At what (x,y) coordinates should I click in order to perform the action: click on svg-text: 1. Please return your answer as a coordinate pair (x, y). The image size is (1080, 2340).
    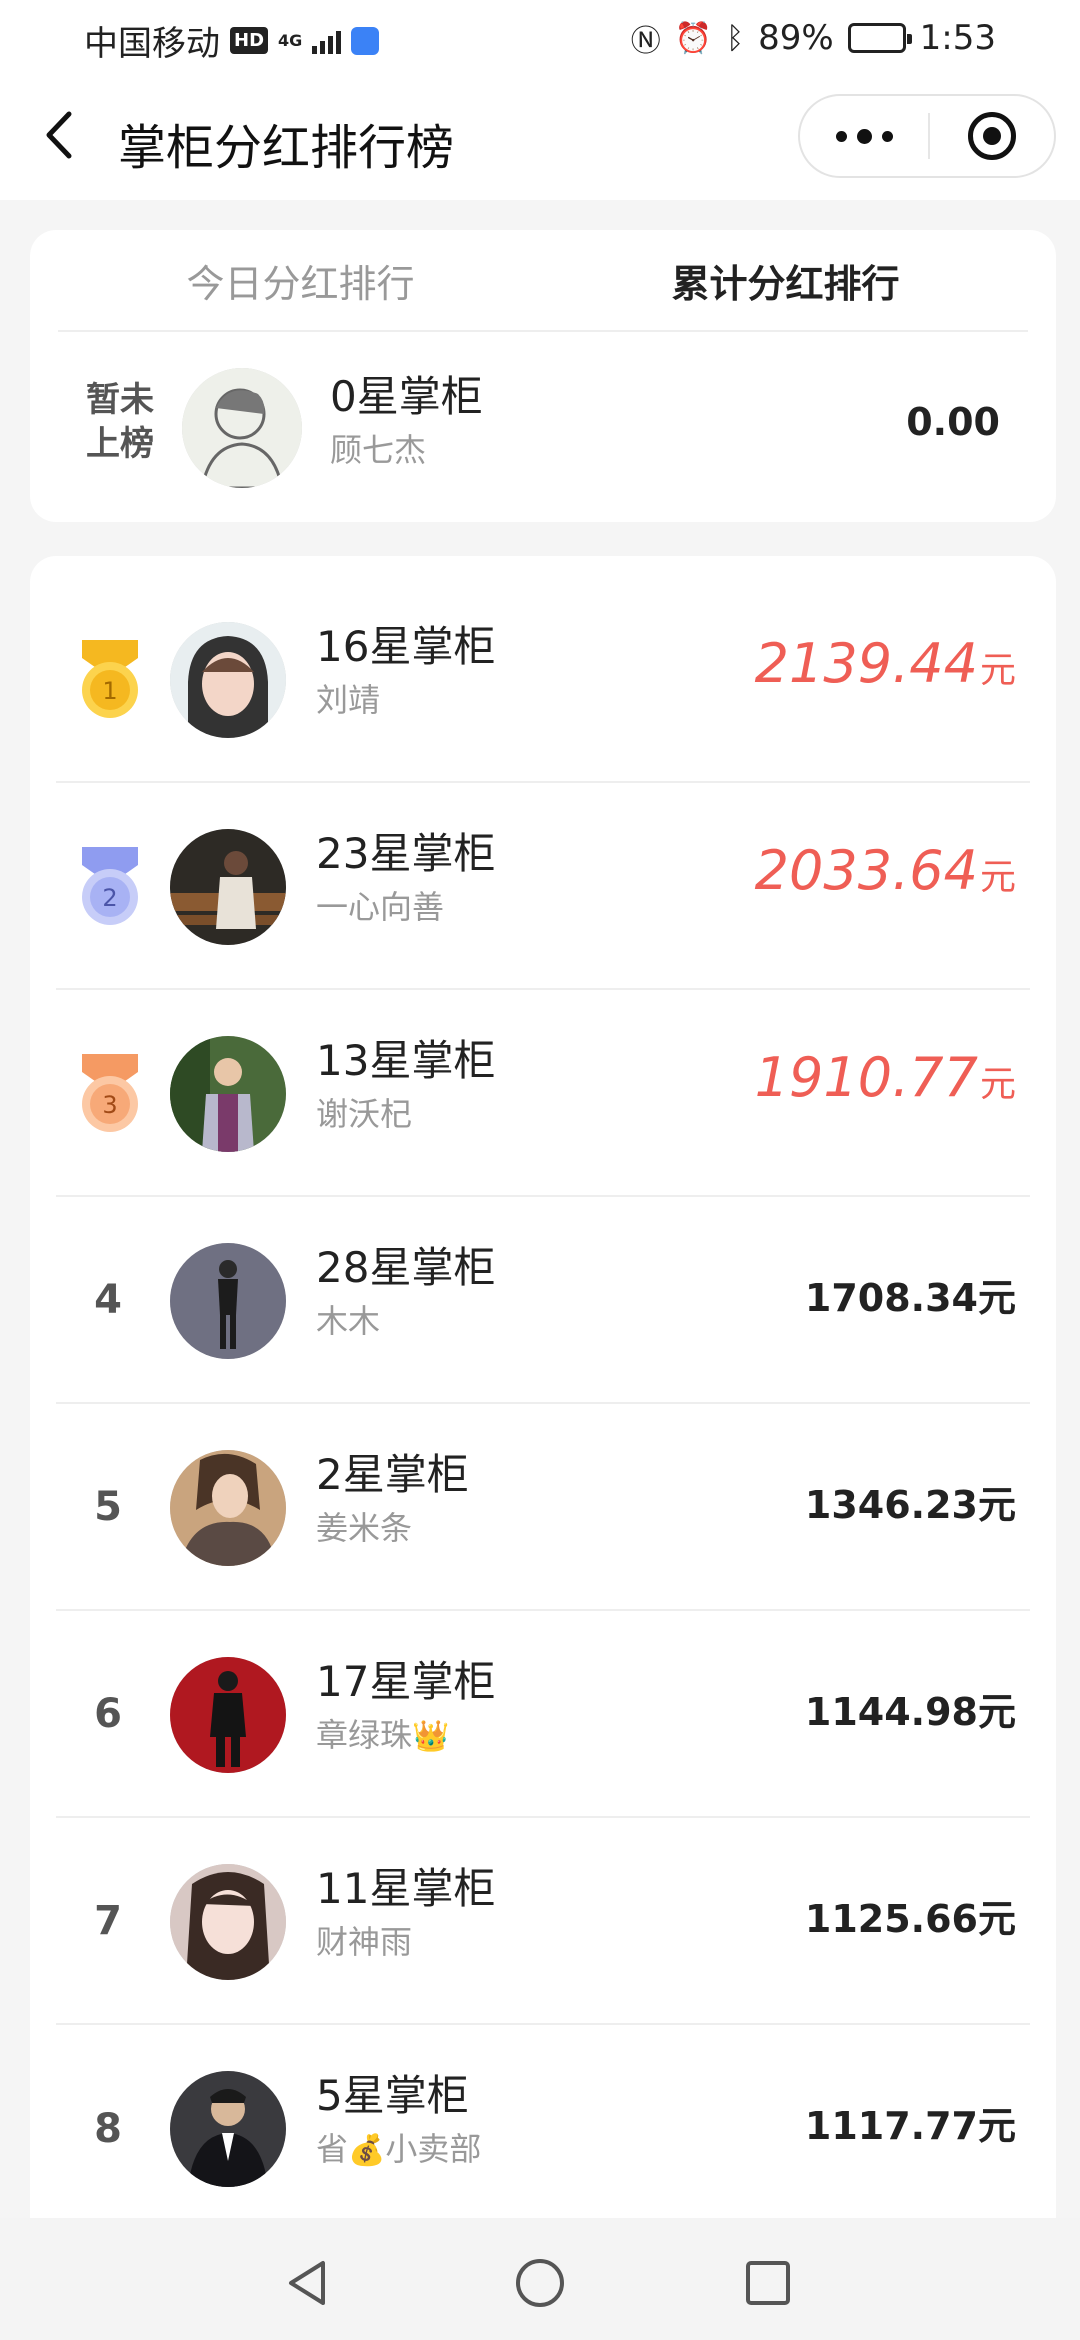
    Looking at the image, I should click on (109, 691).